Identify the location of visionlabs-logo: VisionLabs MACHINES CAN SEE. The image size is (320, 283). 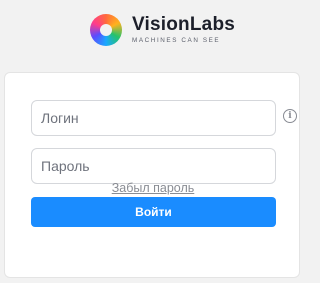
(162, 30).